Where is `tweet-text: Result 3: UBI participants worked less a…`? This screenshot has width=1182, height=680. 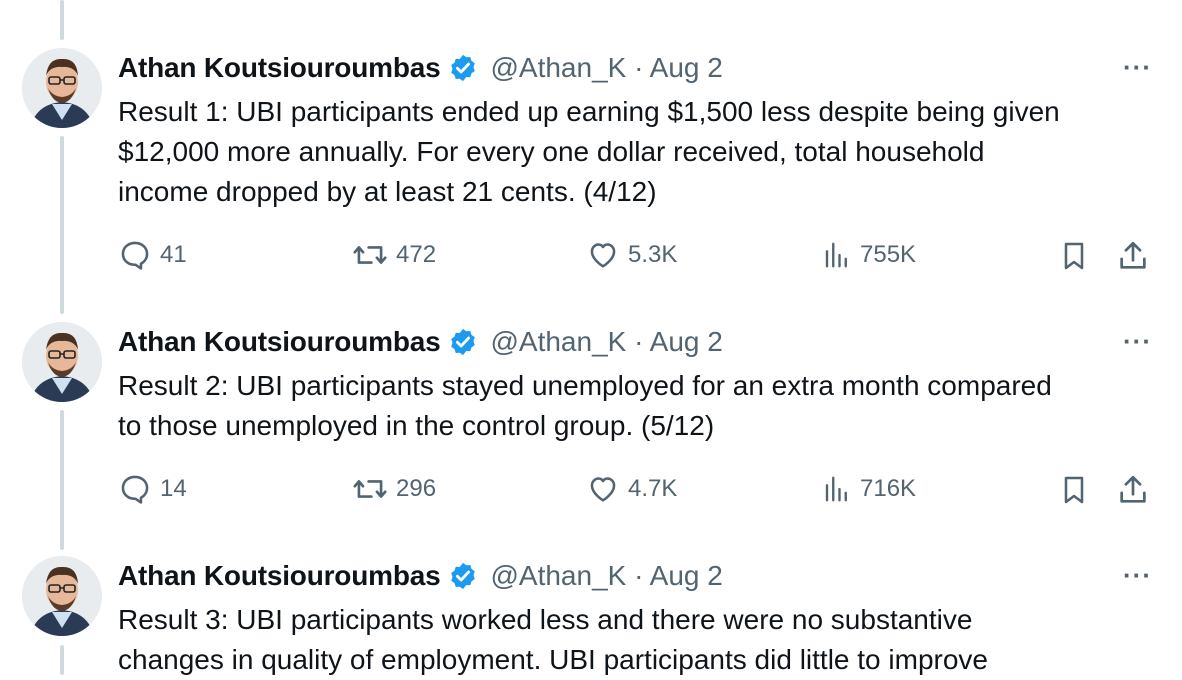
tweet-text: Result 3: UBI participants worked less a… is located at coordinates (553, 639).